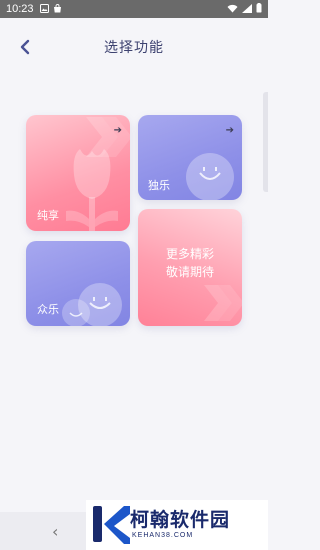 The height and width of the screenshot is (550, 320). Describe the element at coordinates (180, 520) in the screenshot. I see `watermark-brand: 柯翰软件园` at that location.